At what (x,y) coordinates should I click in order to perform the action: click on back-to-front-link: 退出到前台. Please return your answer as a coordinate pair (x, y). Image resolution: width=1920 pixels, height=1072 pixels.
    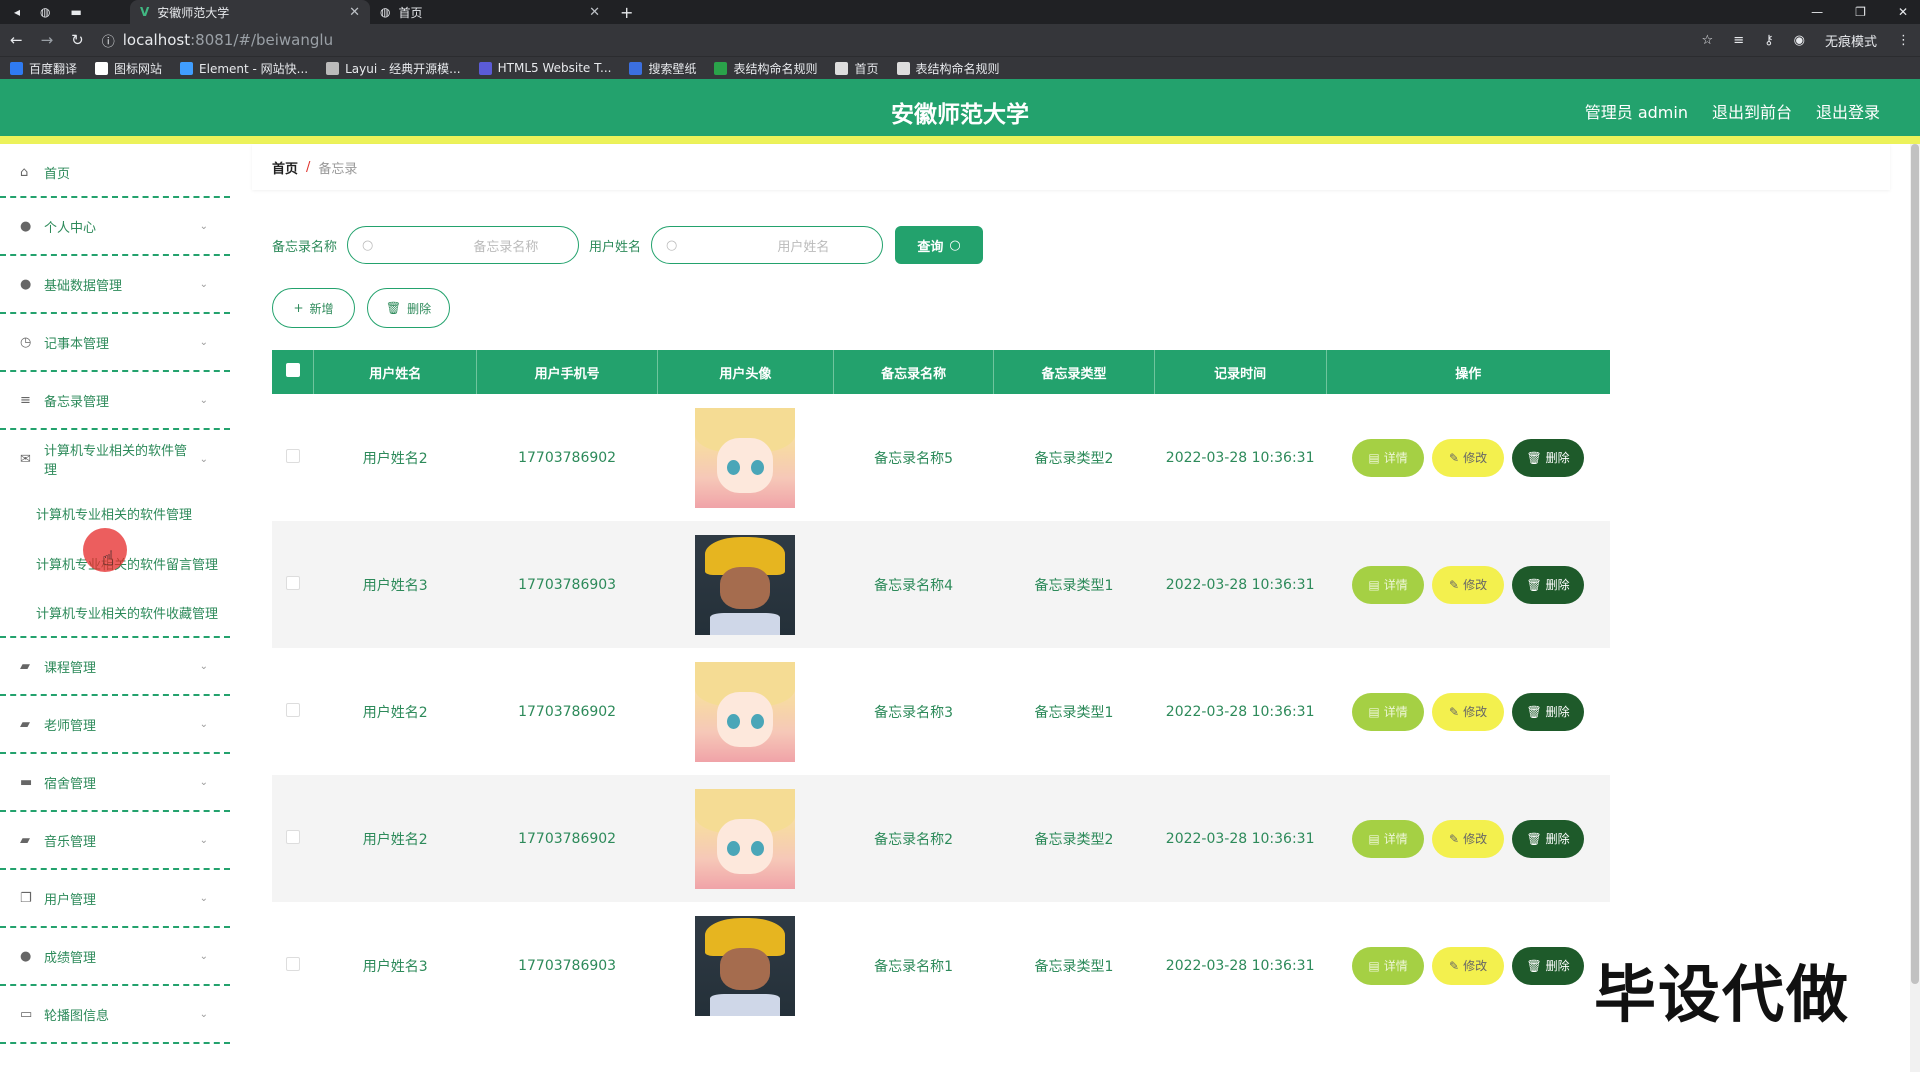
    Looking at the image, I should click on (1752, 111).